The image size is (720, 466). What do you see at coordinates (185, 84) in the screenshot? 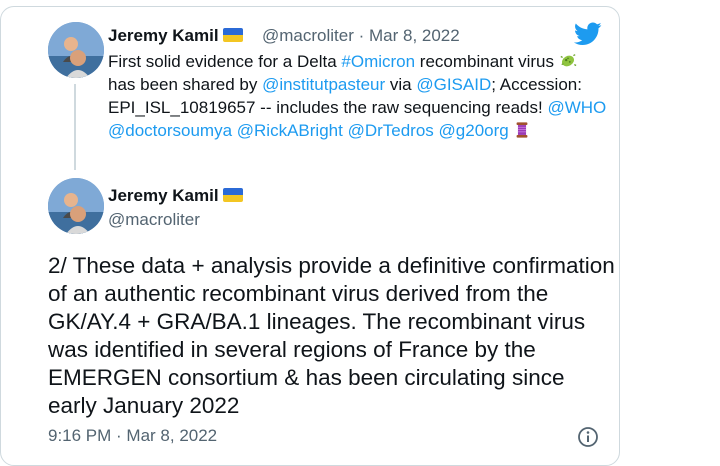
I see `tweet-1-text: has been shared by` at bounding box center [185, 84].